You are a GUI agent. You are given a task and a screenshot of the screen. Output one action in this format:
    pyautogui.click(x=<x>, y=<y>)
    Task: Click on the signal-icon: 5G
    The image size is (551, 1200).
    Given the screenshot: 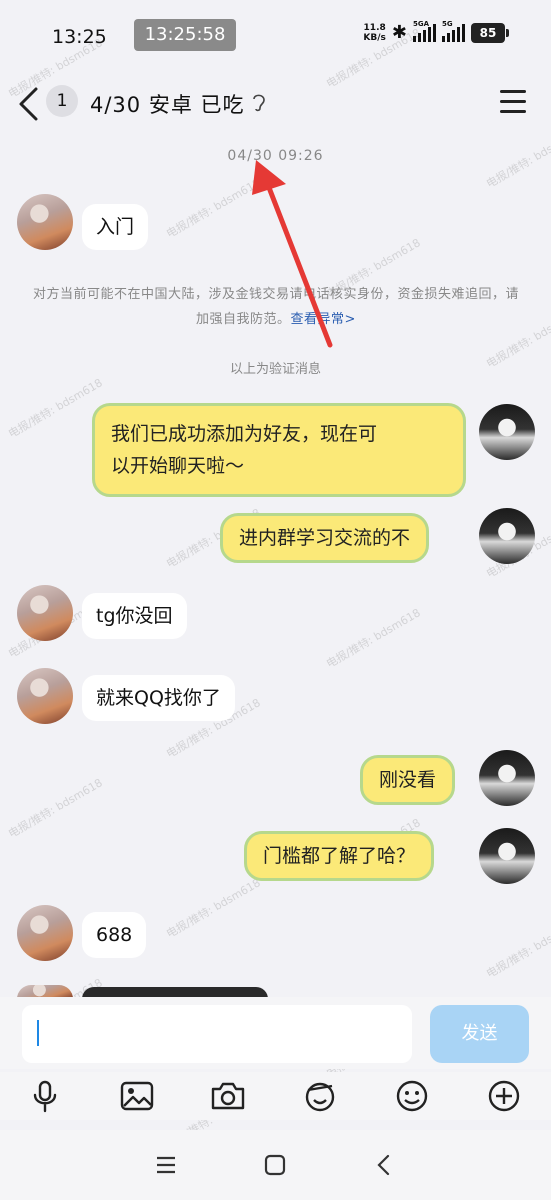 What is the action you would take?
    pyautogui.click(x=453, y=31)
    